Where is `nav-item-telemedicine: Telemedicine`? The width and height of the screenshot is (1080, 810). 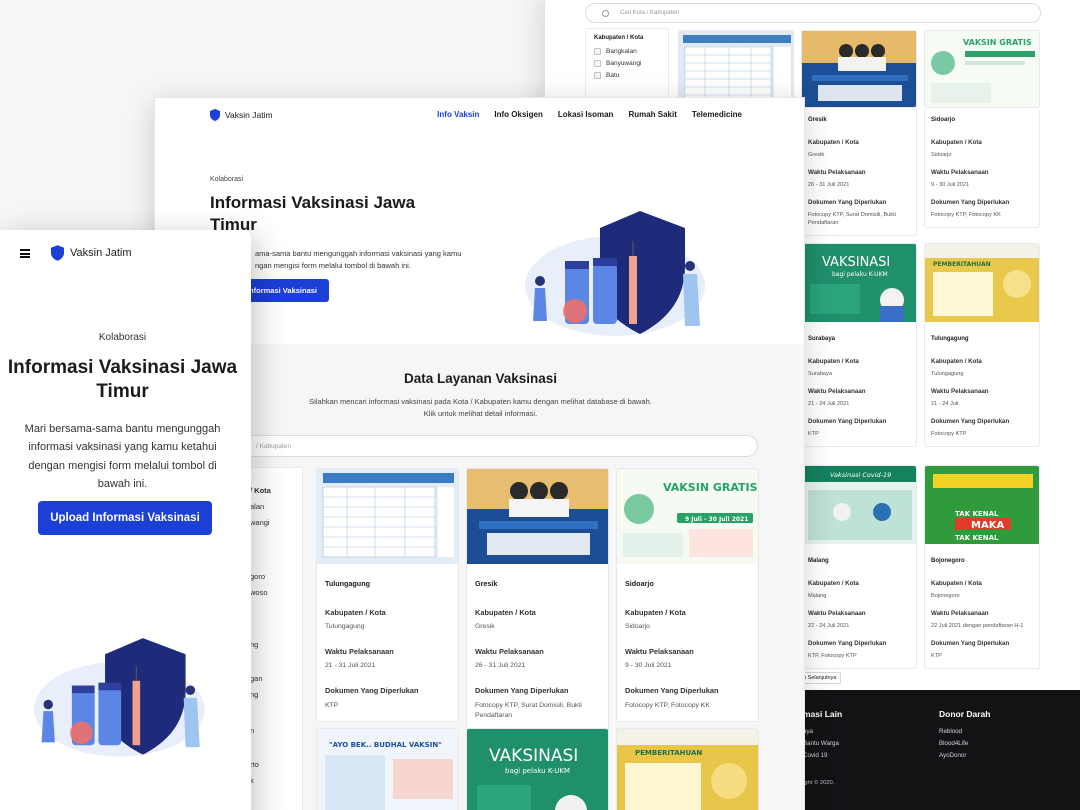 nav-item-telemedicine: Telemedicine is located at coordinates (717, 114).